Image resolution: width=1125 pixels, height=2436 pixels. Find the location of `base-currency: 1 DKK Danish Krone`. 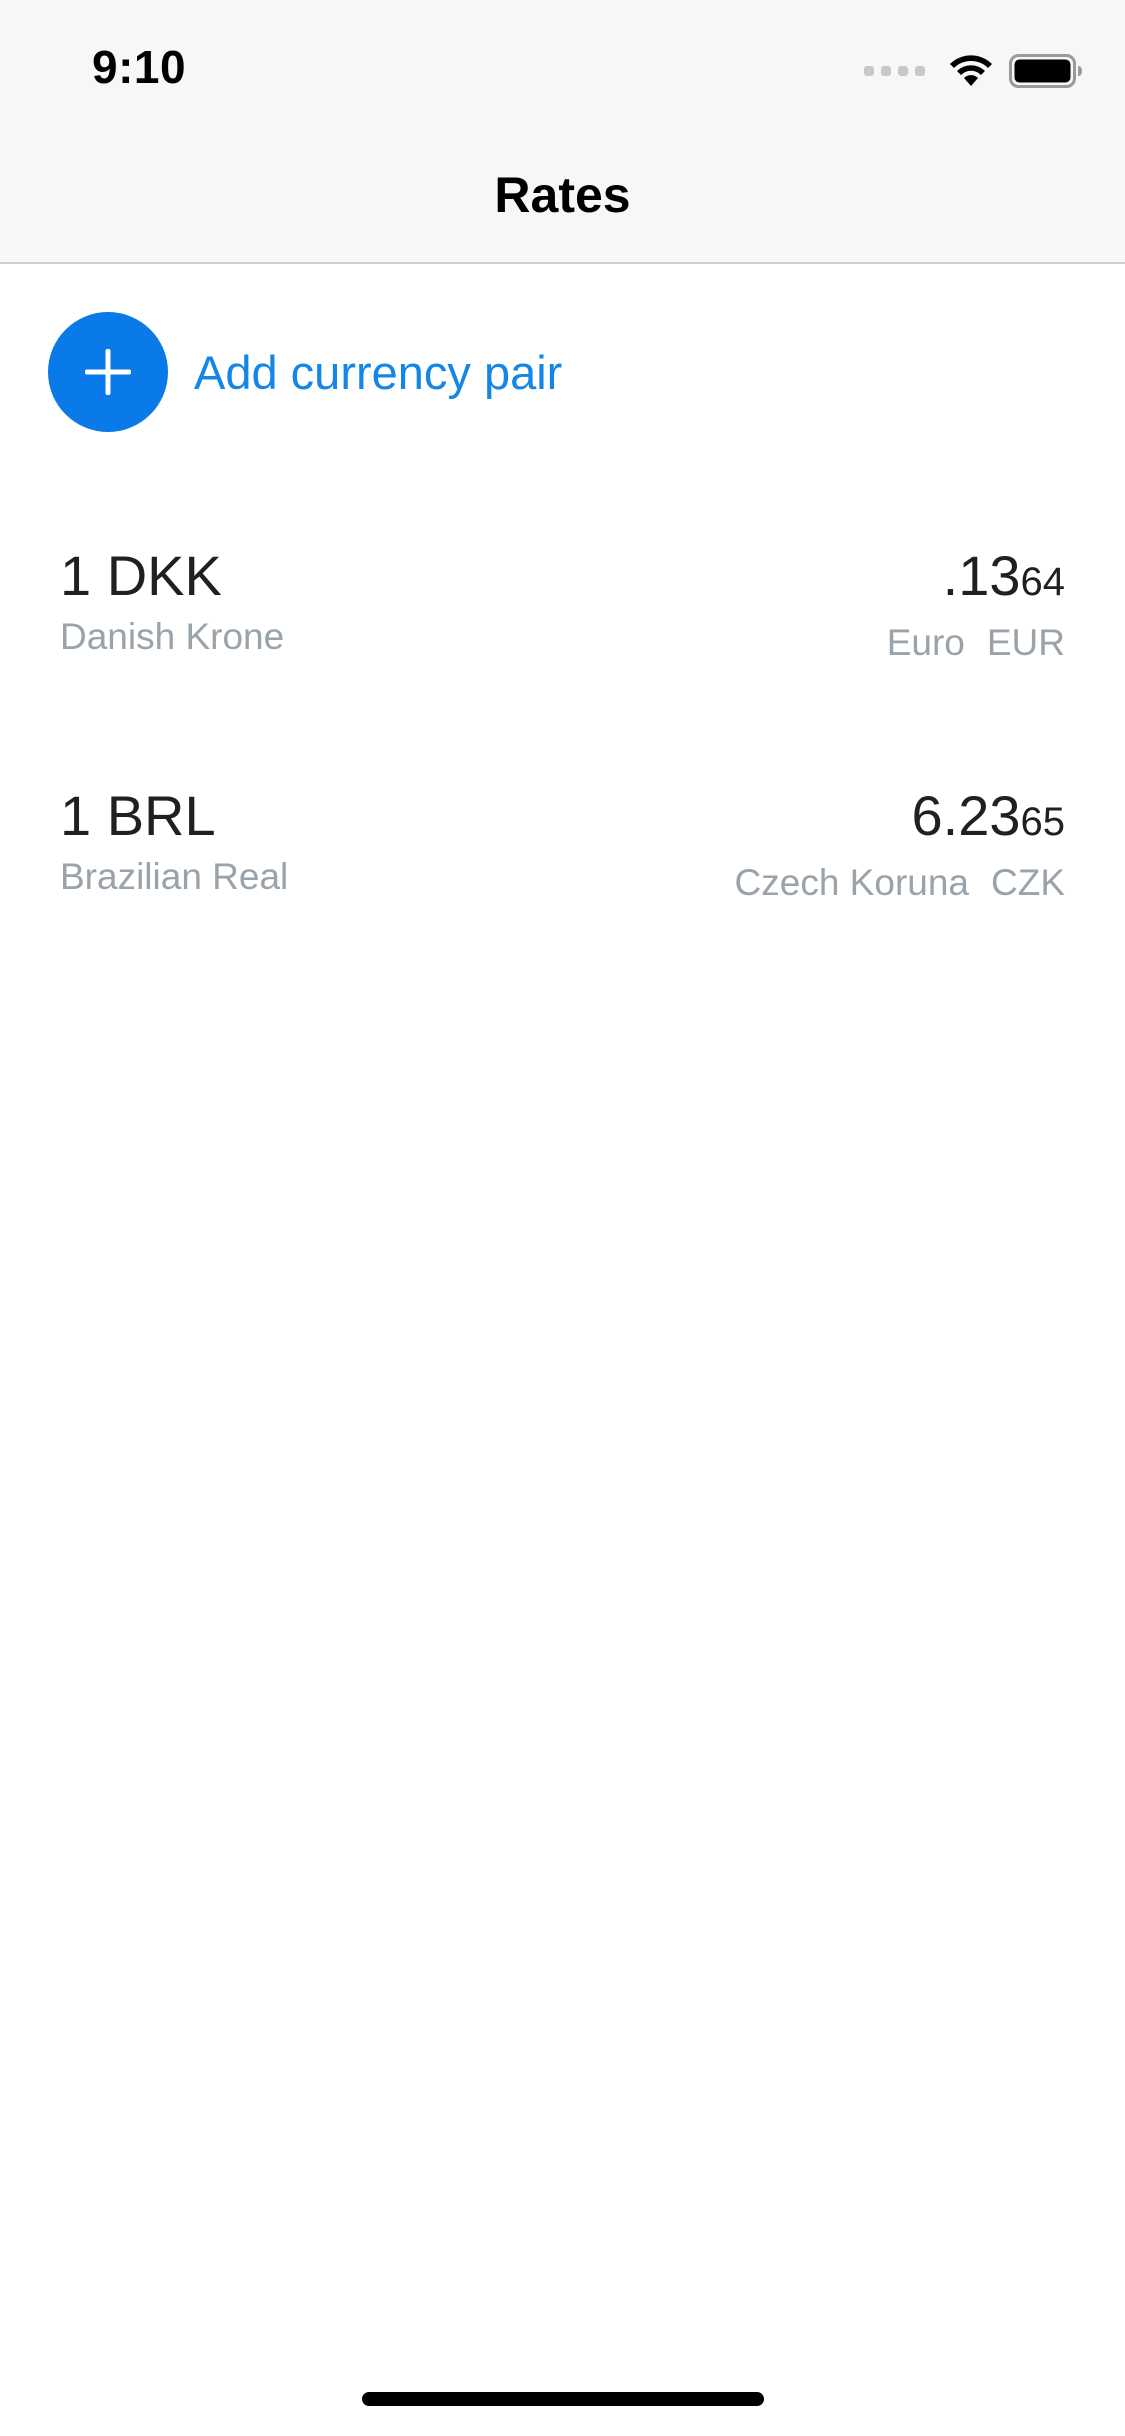

base-currency: 1 DKK Danish Krone is located at coordinates (172, 603).